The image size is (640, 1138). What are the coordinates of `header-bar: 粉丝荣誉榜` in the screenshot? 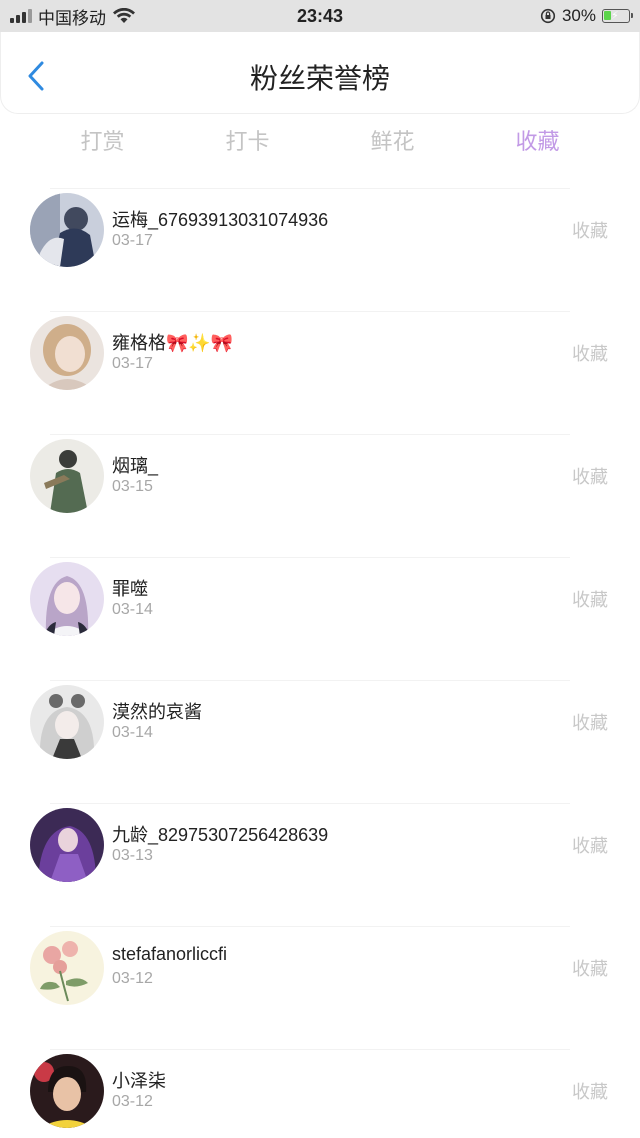 It's located at (320, 73).